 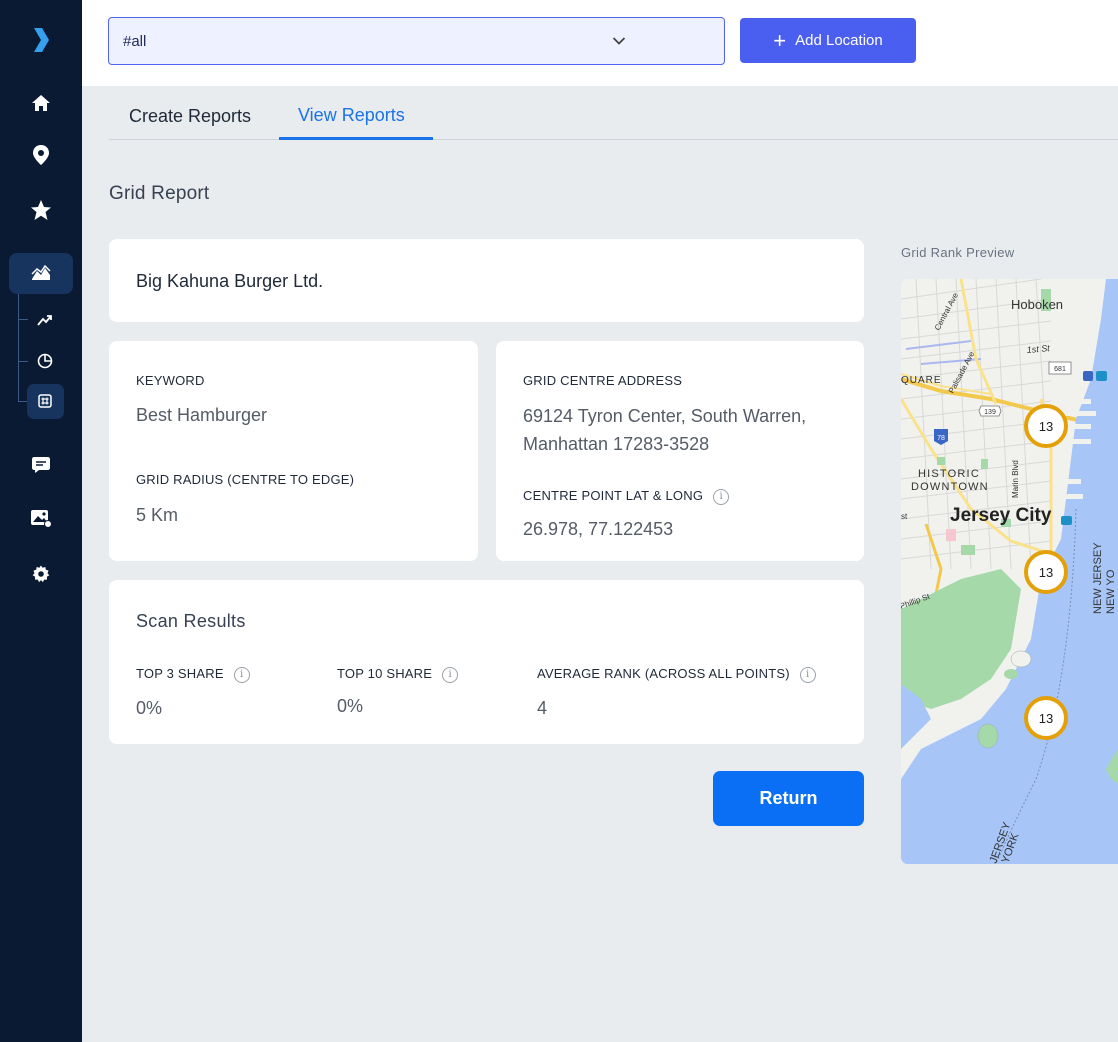 I want to click on route-139-shield: 139, so click(x=990, y=411).